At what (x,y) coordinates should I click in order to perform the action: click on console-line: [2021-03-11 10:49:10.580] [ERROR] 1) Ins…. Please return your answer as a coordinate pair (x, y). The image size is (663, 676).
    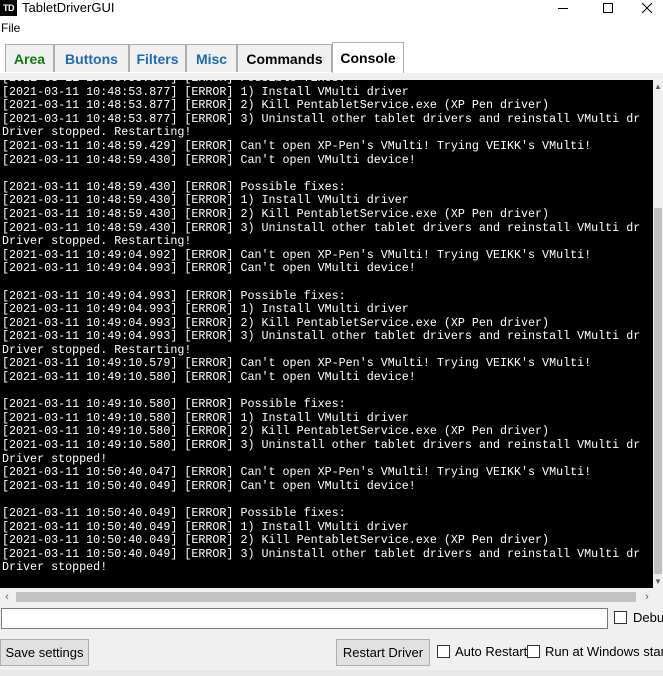
    Looking at the image, I should click on (205, 417).